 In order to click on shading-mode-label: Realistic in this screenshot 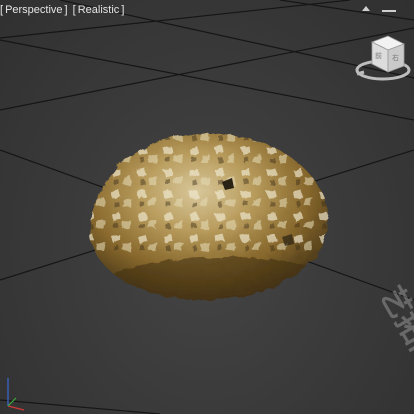, I will do `click(100, 10)`.